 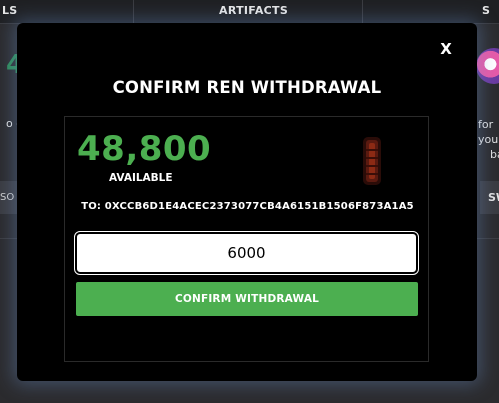 What do you see at coordinates (141, 178) in the screenshot?
I see `available-label: AVAILABLE` at bounding box center [141, 178].